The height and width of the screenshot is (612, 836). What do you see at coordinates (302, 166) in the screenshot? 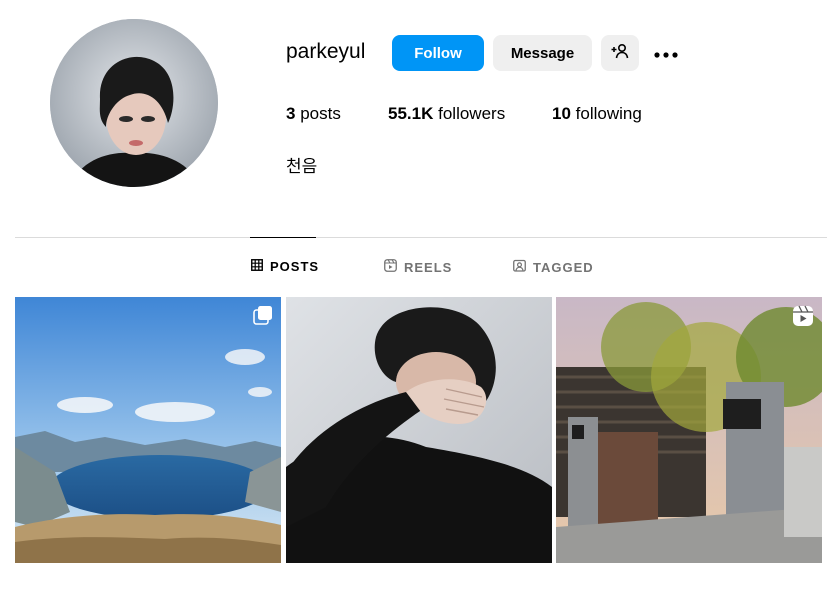
I see `profile-bio: 천음` at bounding box center [302, 166].